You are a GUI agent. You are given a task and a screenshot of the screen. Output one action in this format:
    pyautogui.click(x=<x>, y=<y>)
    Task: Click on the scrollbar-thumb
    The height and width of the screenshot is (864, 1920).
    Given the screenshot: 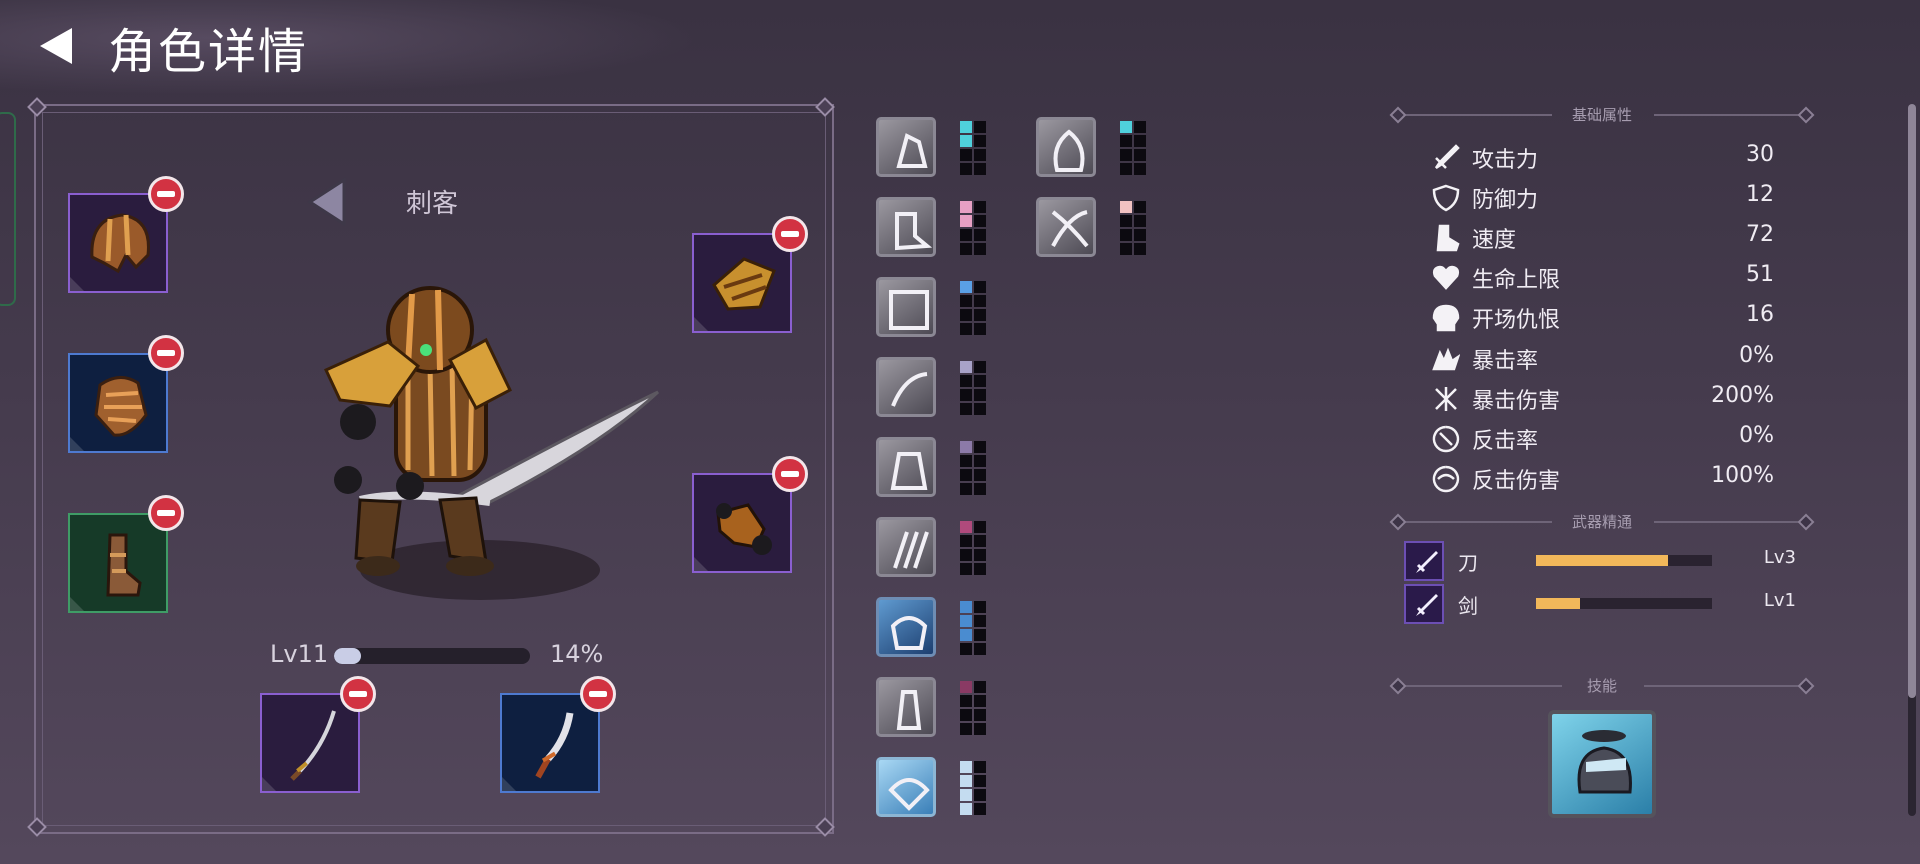 What is the action you would take?
    pyautogui.click(x=1912, y=401)
    